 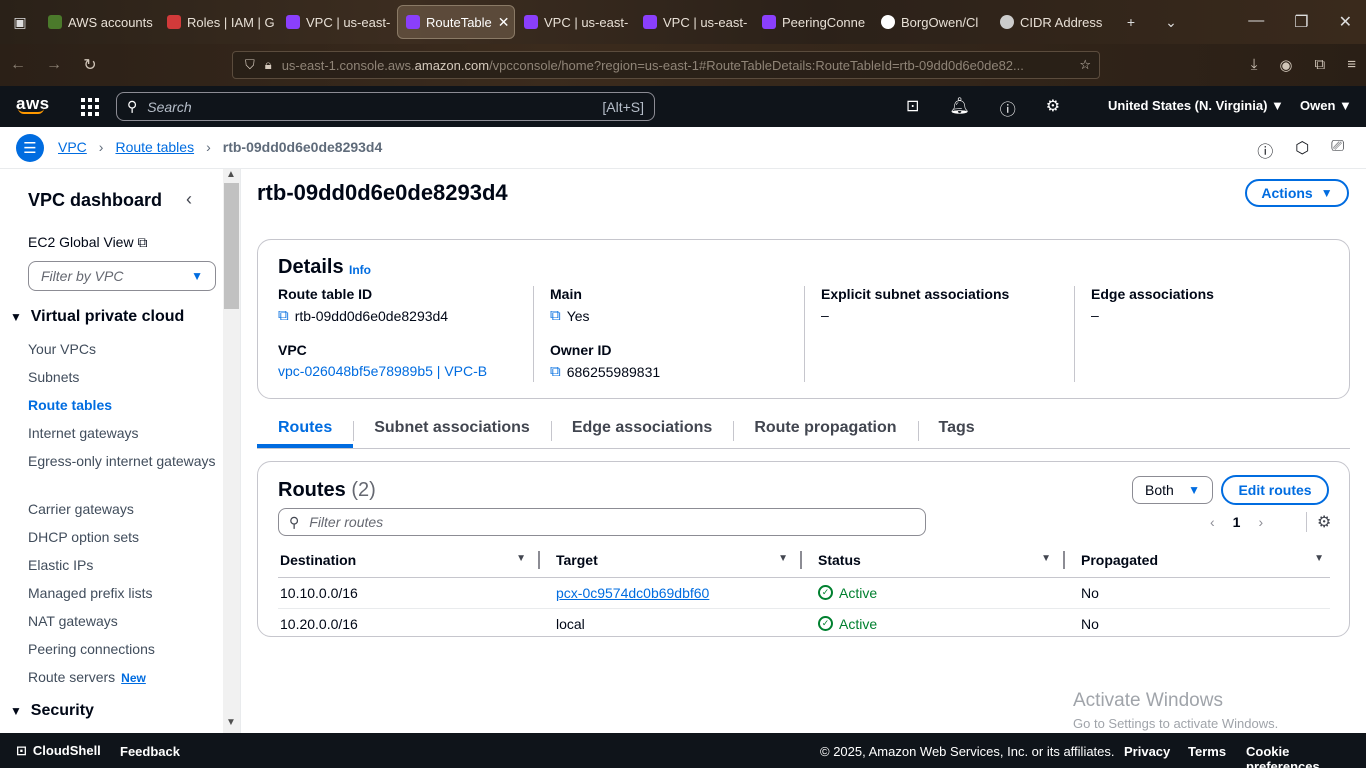 What do you see at coordinates (90, 65) in the screenshot?
I see `reload-icon: ↻` at bounding box center [90, 65].